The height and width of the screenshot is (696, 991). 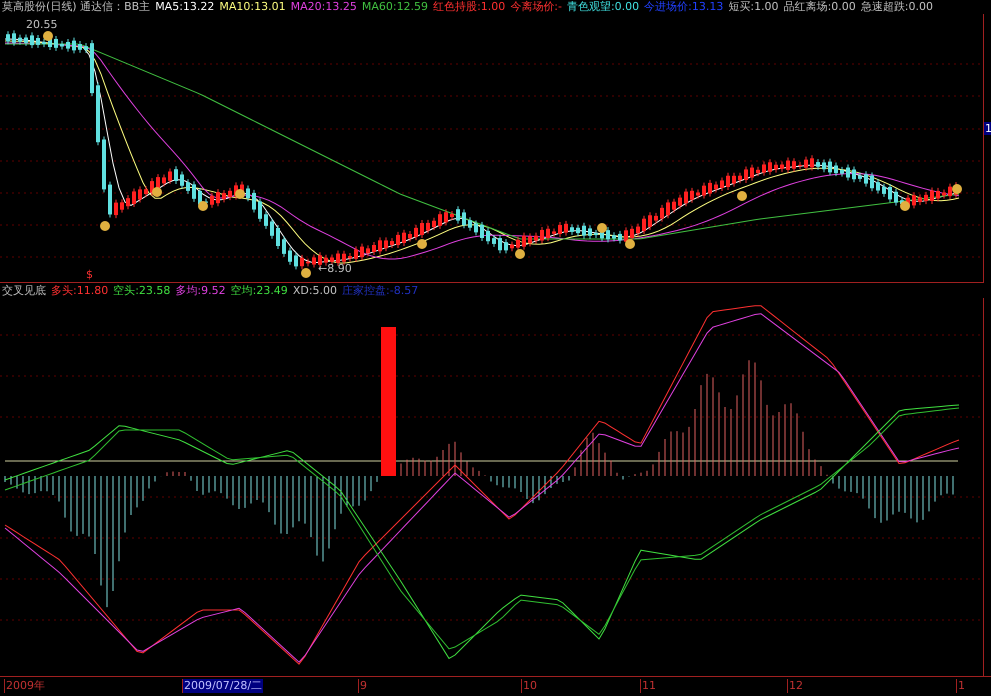 What do you see at coordinates (25, 686) in the screenshot?
I see `date-label: 2009年` at bounding box center [25, 686].